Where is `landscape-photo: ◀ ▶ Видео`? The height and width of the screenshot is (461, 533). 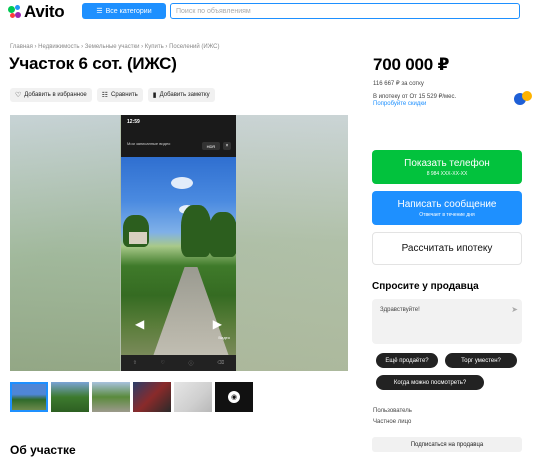
landscape-photo: ◀ ▶ Видео is located at coordinates (178, 256).